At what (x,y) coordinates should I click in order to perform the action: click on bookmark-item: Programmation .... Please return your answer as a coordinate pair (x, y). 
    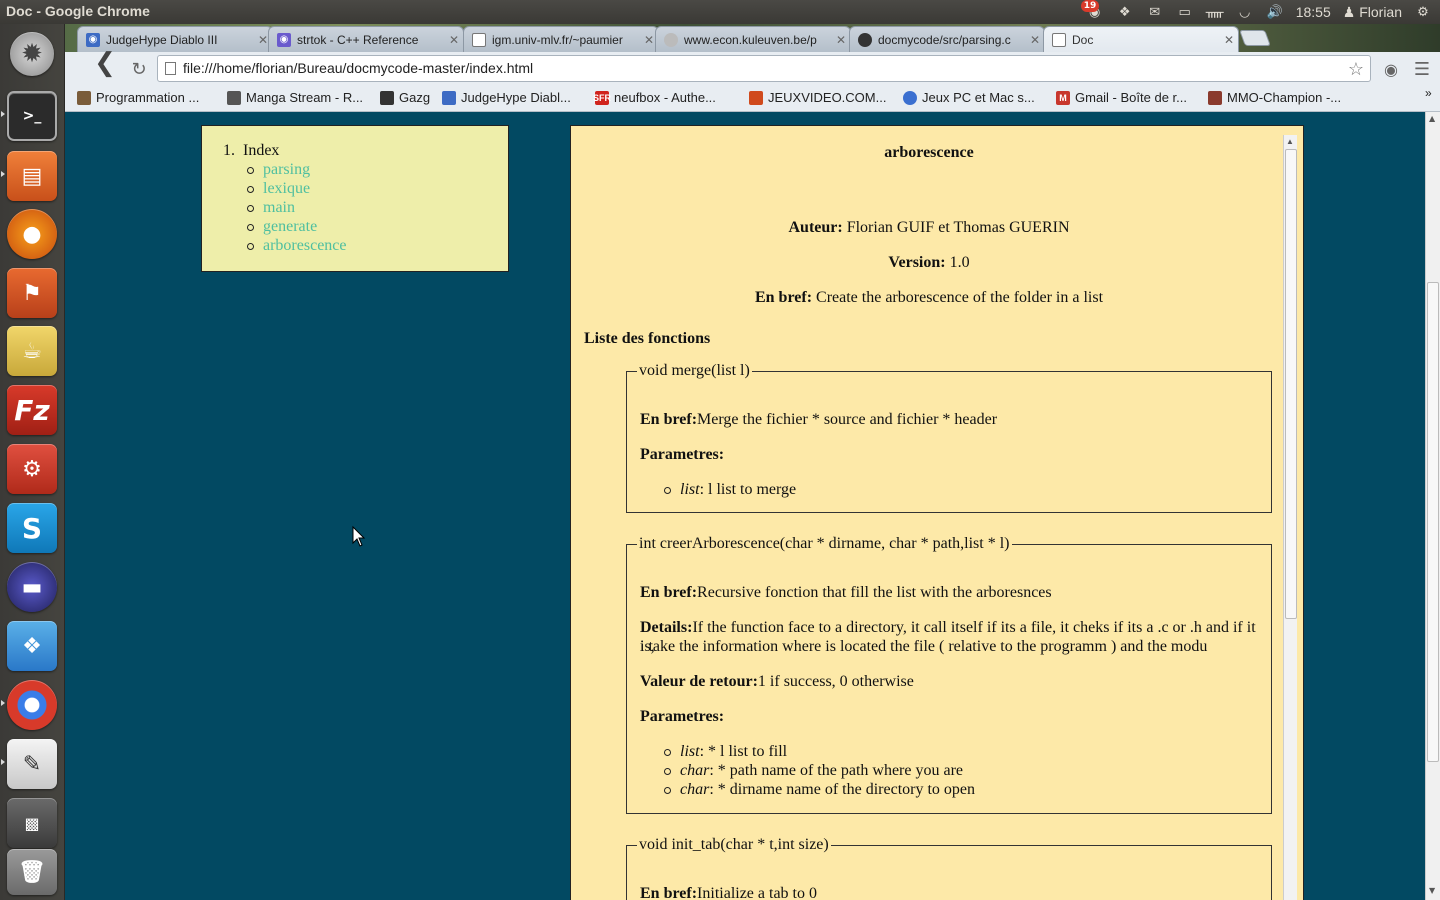
    Looking at the image, I should click on (138, 97).